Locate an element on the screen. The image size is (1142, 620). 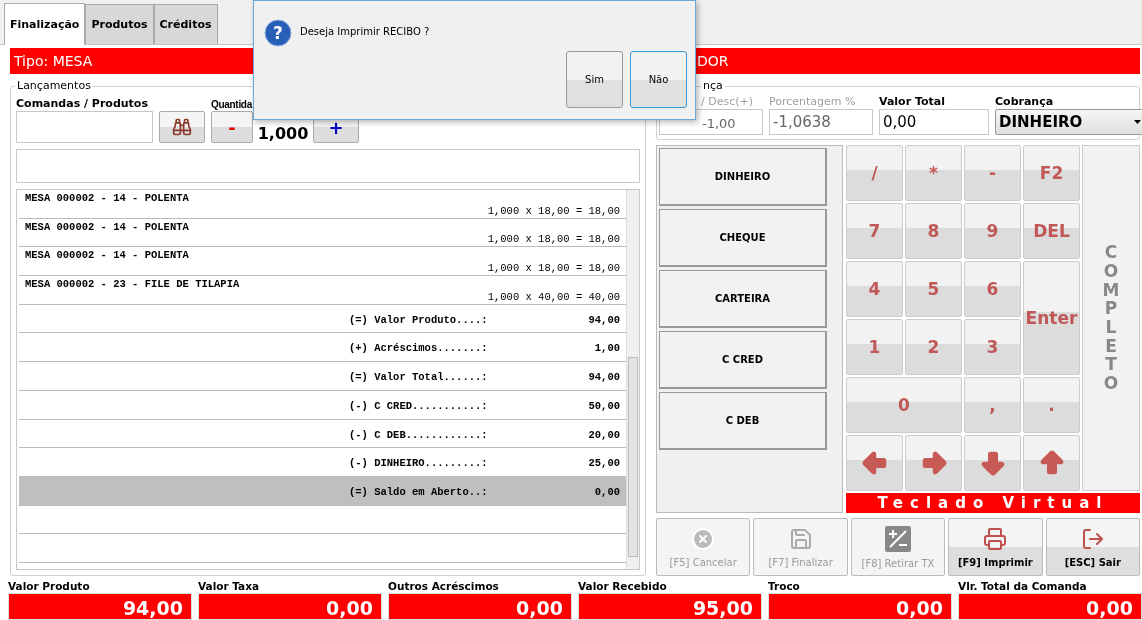
search-button is located at coordinates (182, 127).